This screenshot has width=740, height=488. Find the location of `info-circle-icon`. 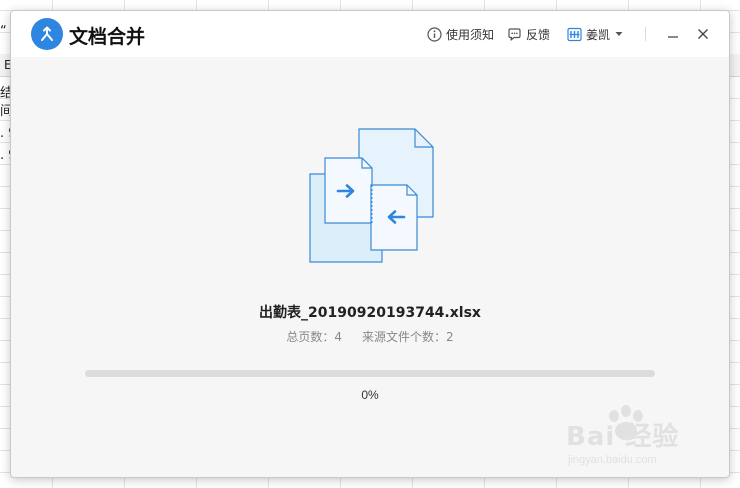

info-circle-icon is located at coordinates (434, 34).